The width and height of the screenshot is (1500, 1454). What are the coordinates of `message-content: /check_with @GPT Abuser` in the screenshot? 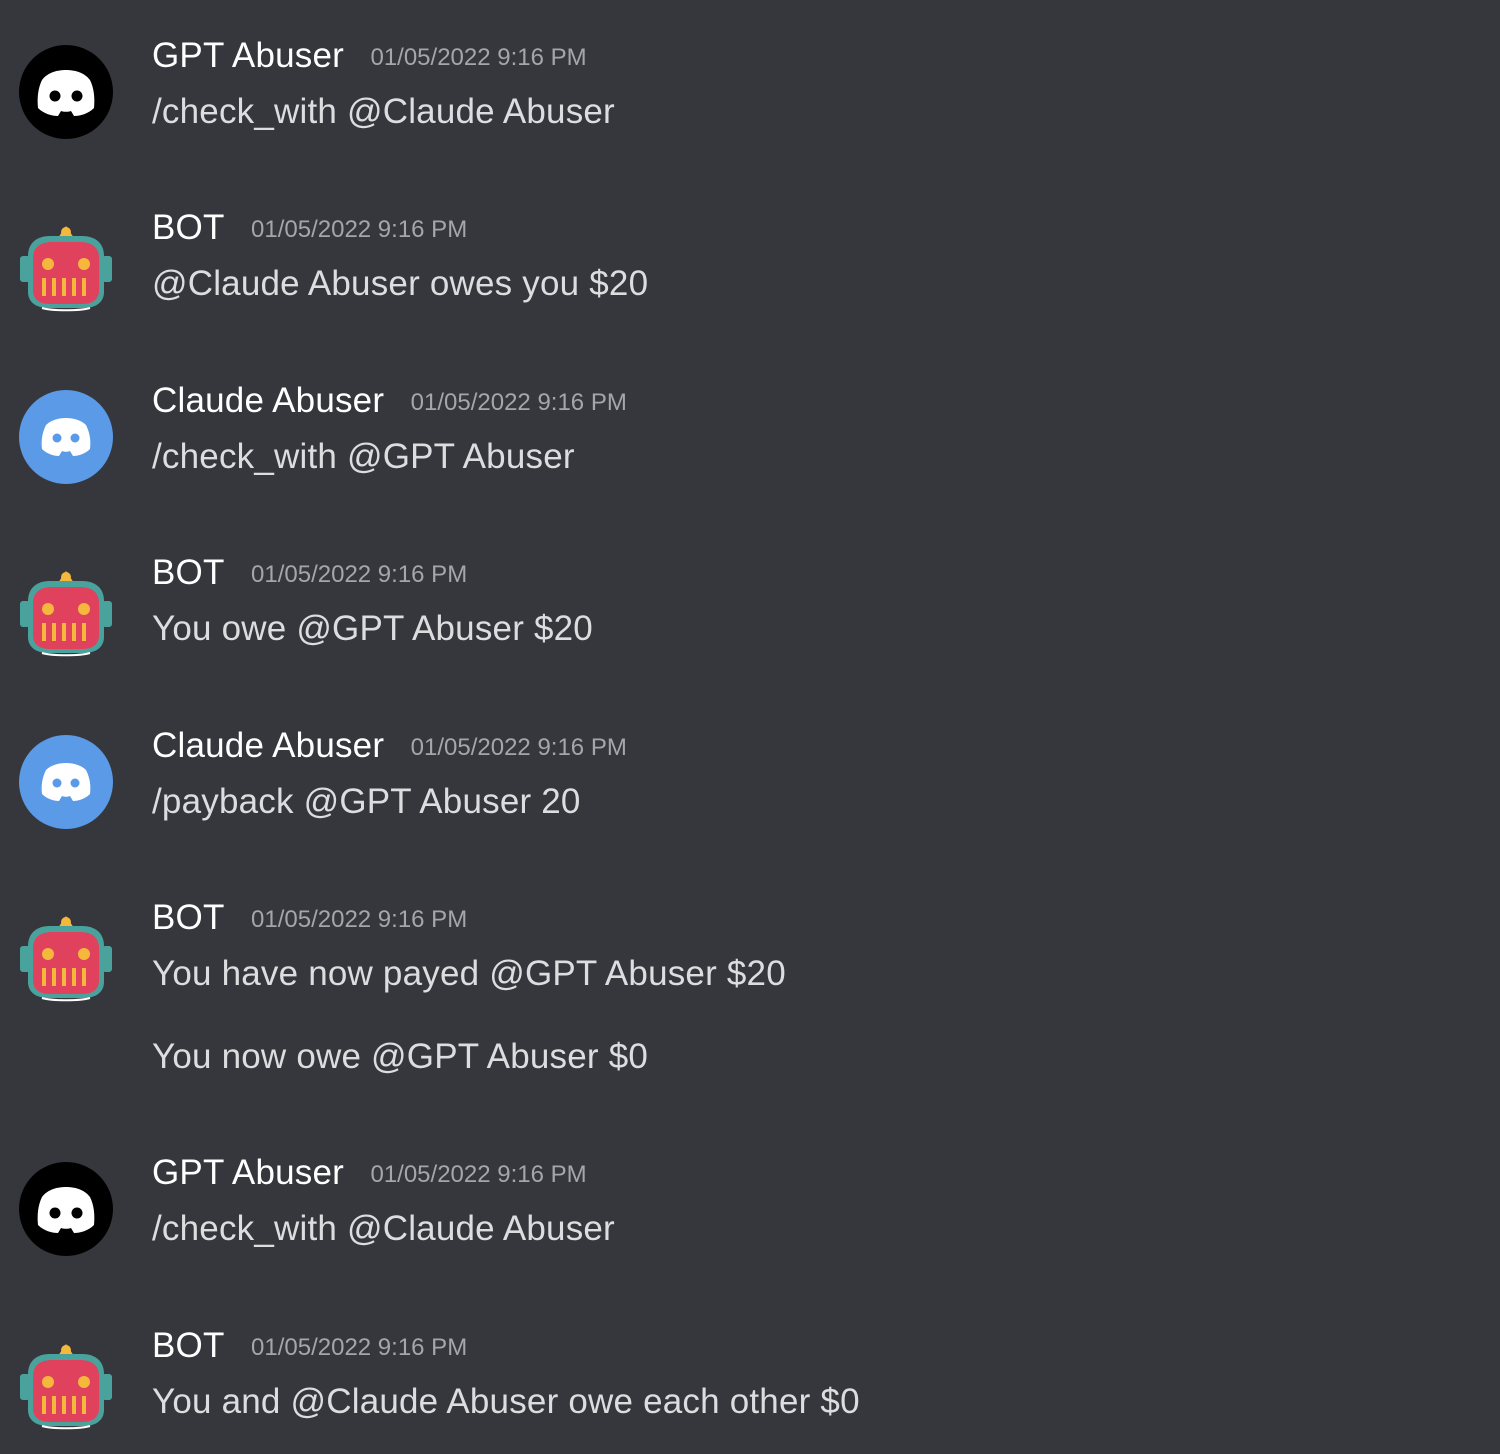 It's located at (363, 456).